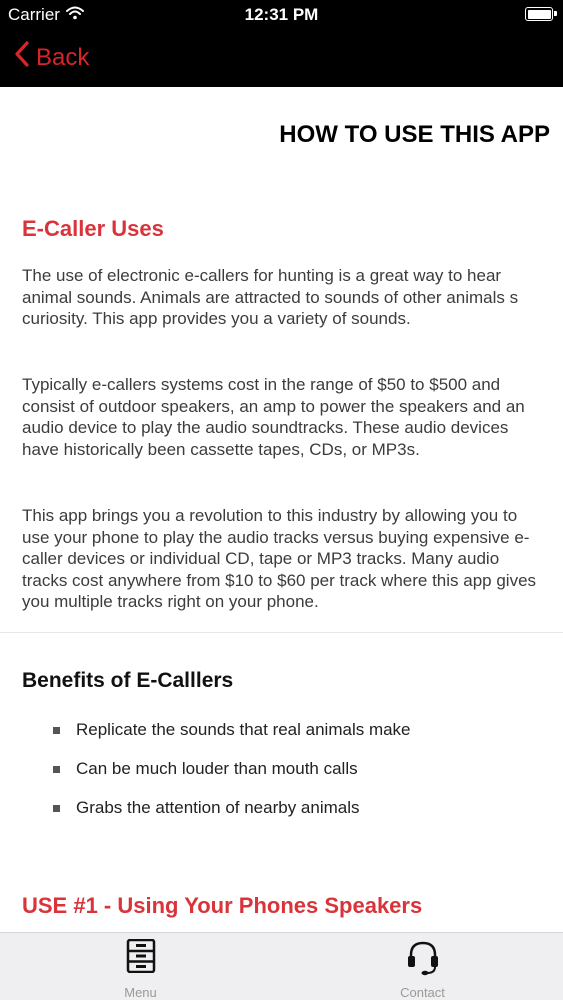 This screenshot has height=1001, width=563. I want to click on benefit-text: Can be much louder than mouth calls, so click(217, 768).